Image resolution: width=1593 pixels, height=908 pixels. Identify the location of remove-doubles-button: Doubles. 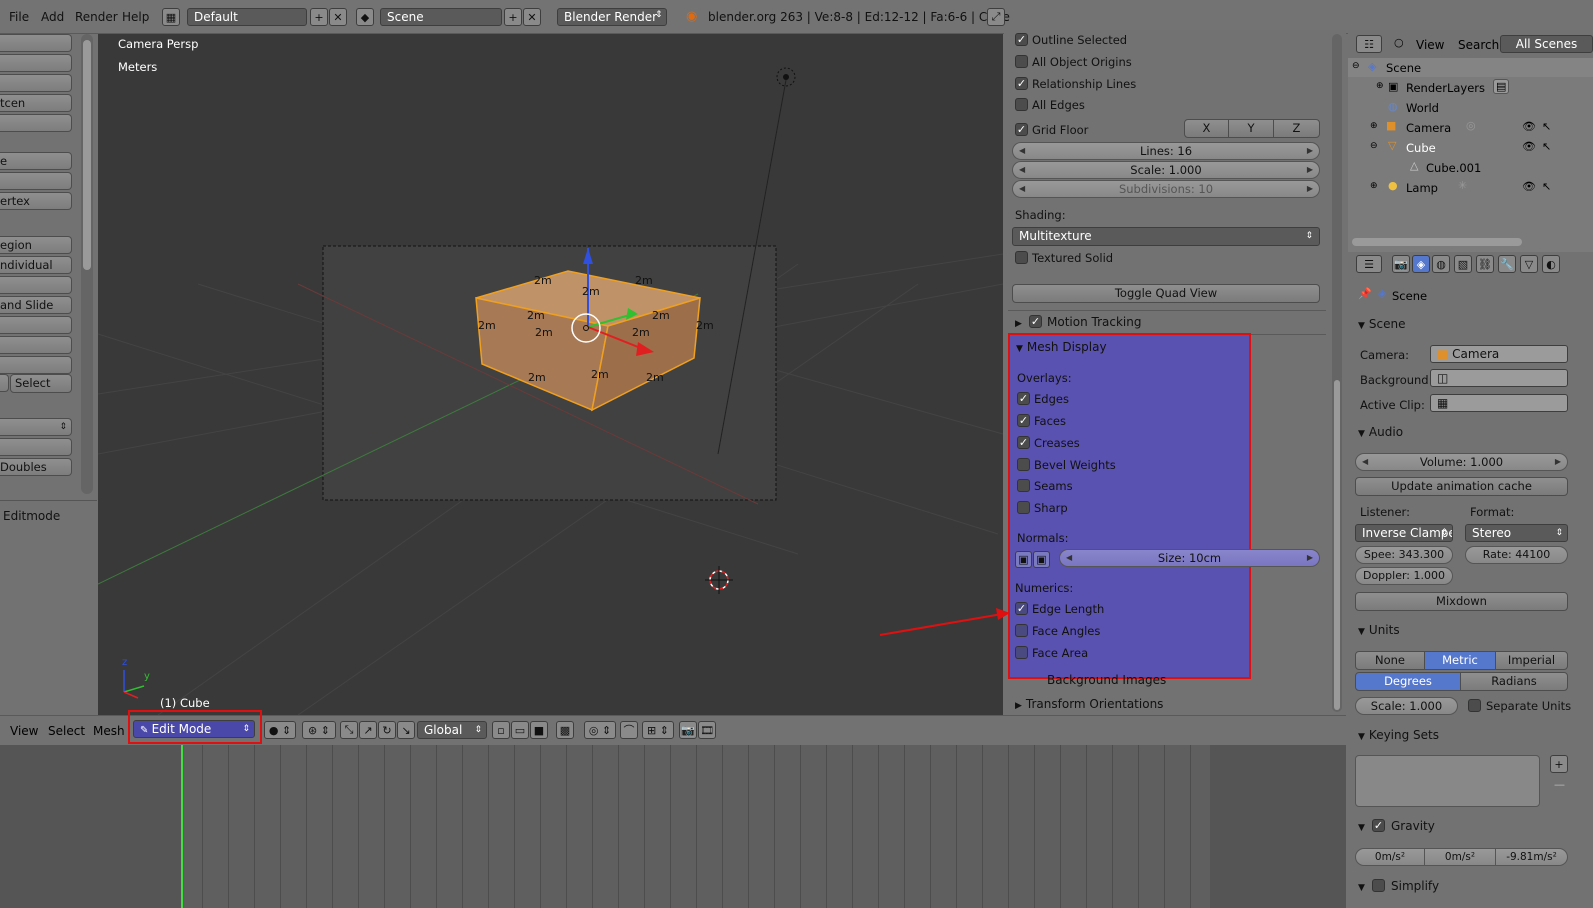
(36, 467).